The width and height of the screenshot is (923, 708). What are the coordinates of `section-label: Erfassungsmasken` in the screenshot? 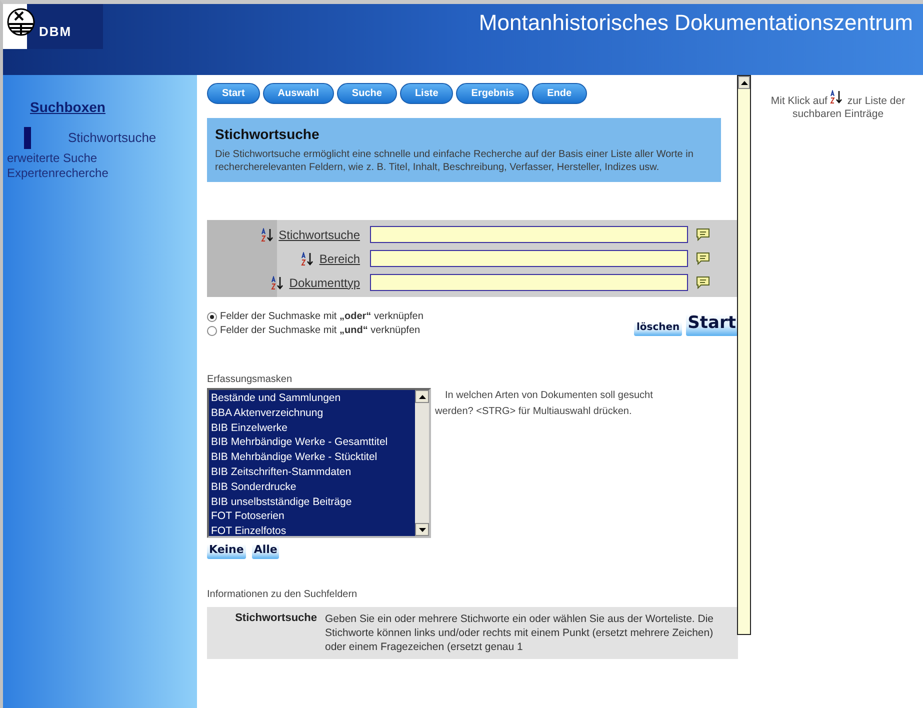 It's located at (250, 379).